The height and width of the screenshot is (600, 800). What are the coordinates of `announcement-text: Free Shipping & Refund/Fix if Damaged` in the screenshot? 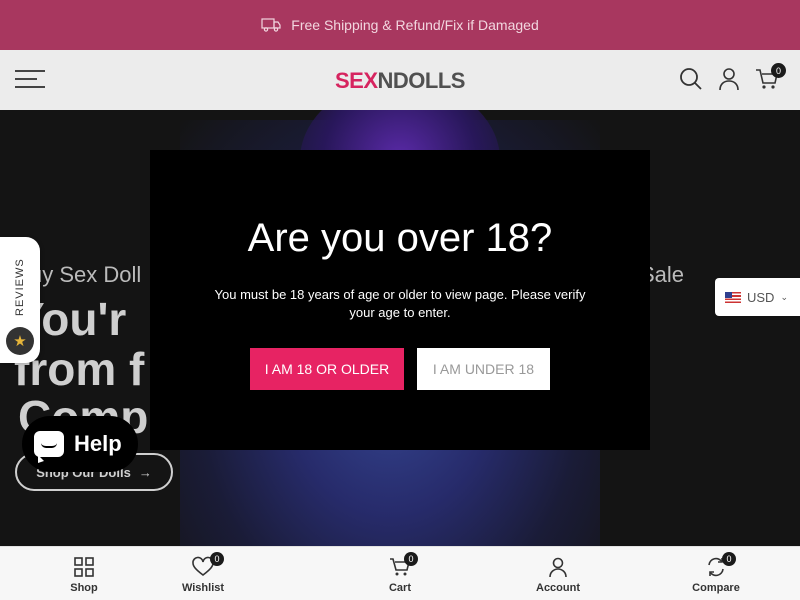 It's located at (415, 25).